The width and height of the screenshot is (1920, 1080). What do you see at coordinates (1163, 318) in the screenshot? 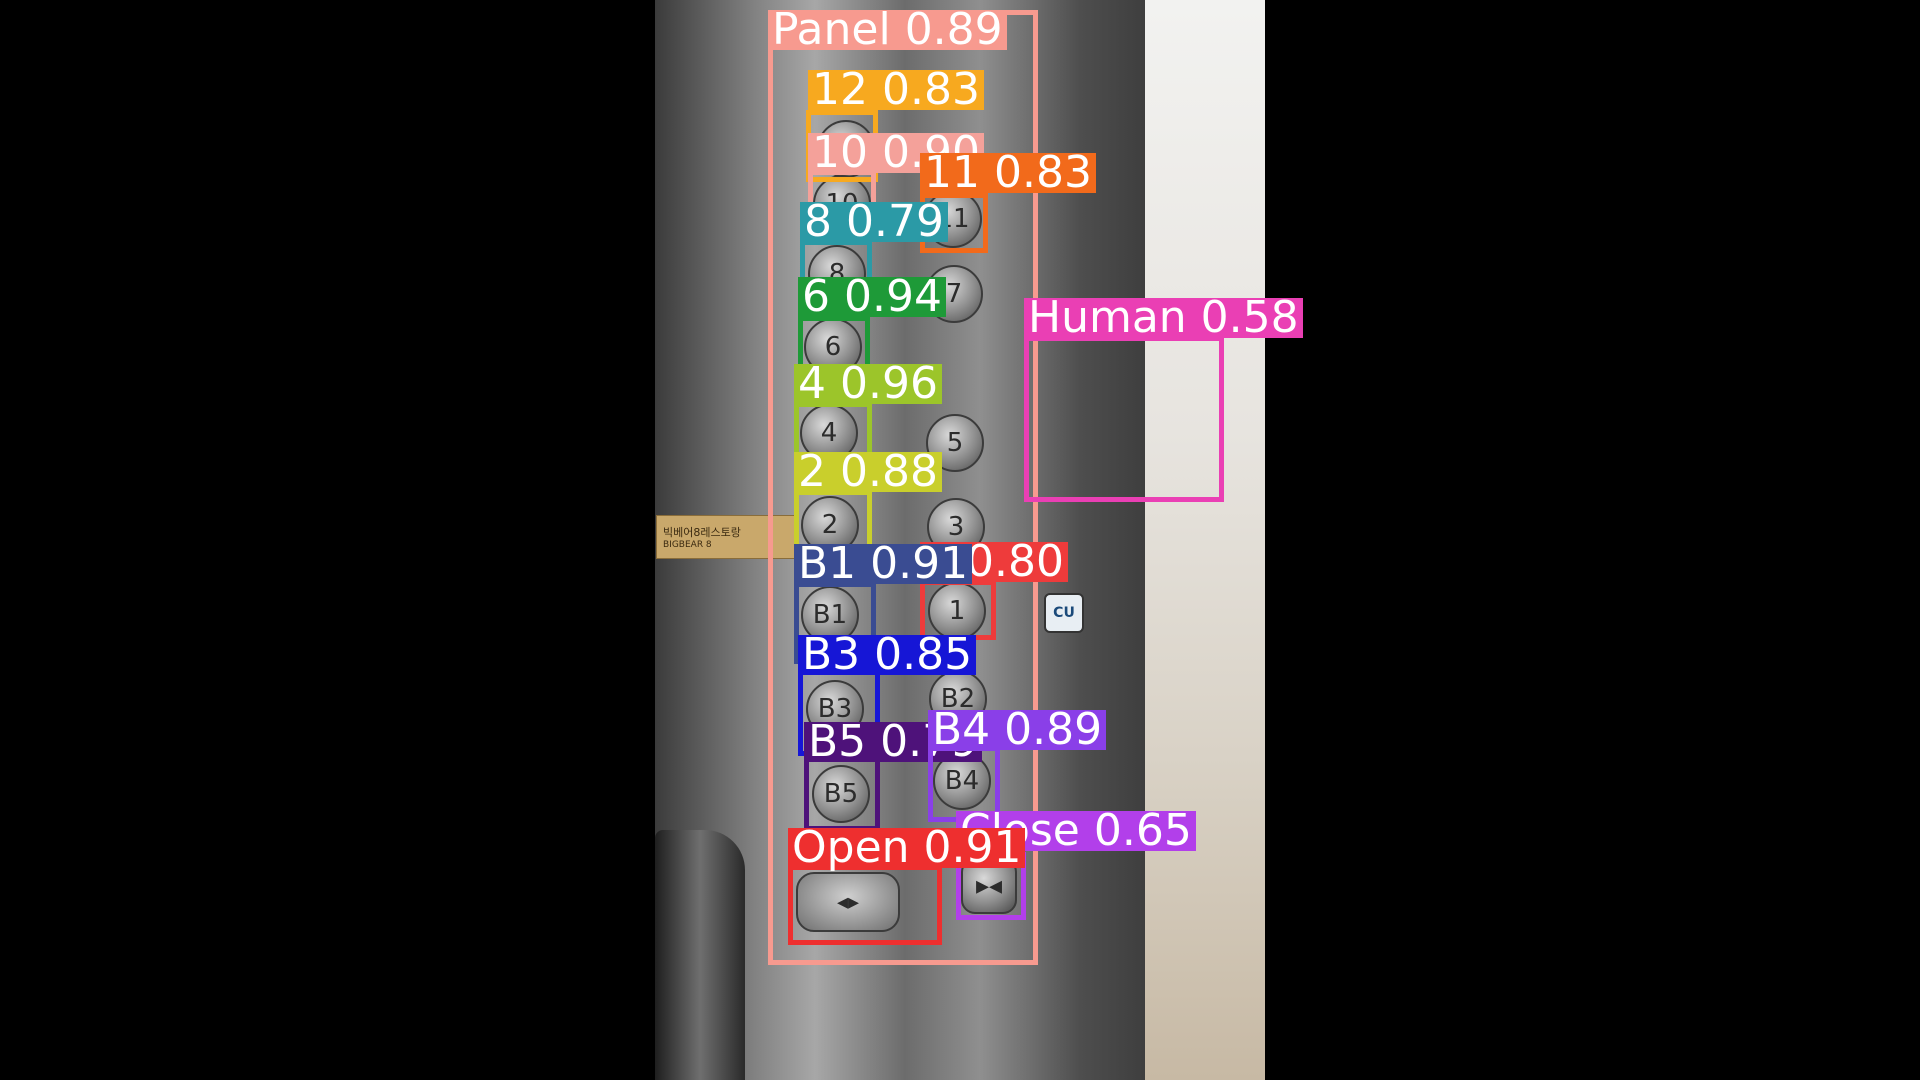
I see `human-label: Human 0.58` at bounding box center [1163, 318].